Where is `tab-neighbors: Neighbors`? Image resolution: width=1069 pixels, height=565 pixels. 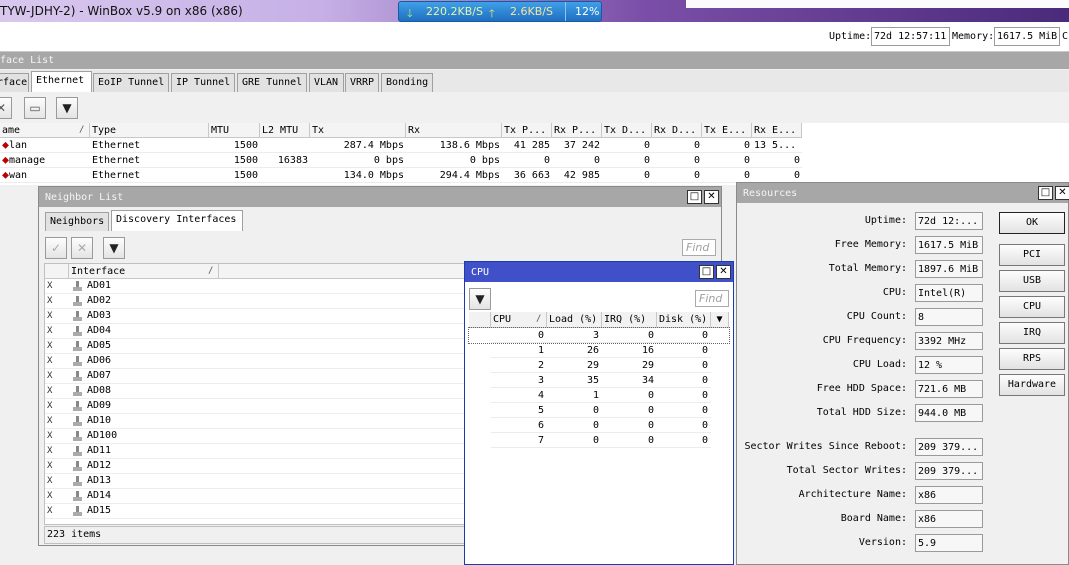 tab-neighbors: Neighbors is located at coordinates (77, 221).